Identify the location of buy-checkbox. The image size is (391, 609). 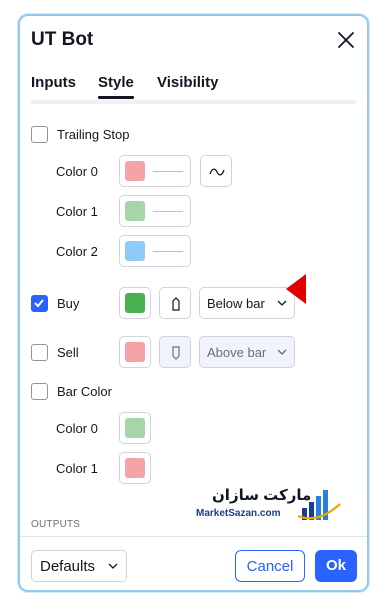
(39, 303).